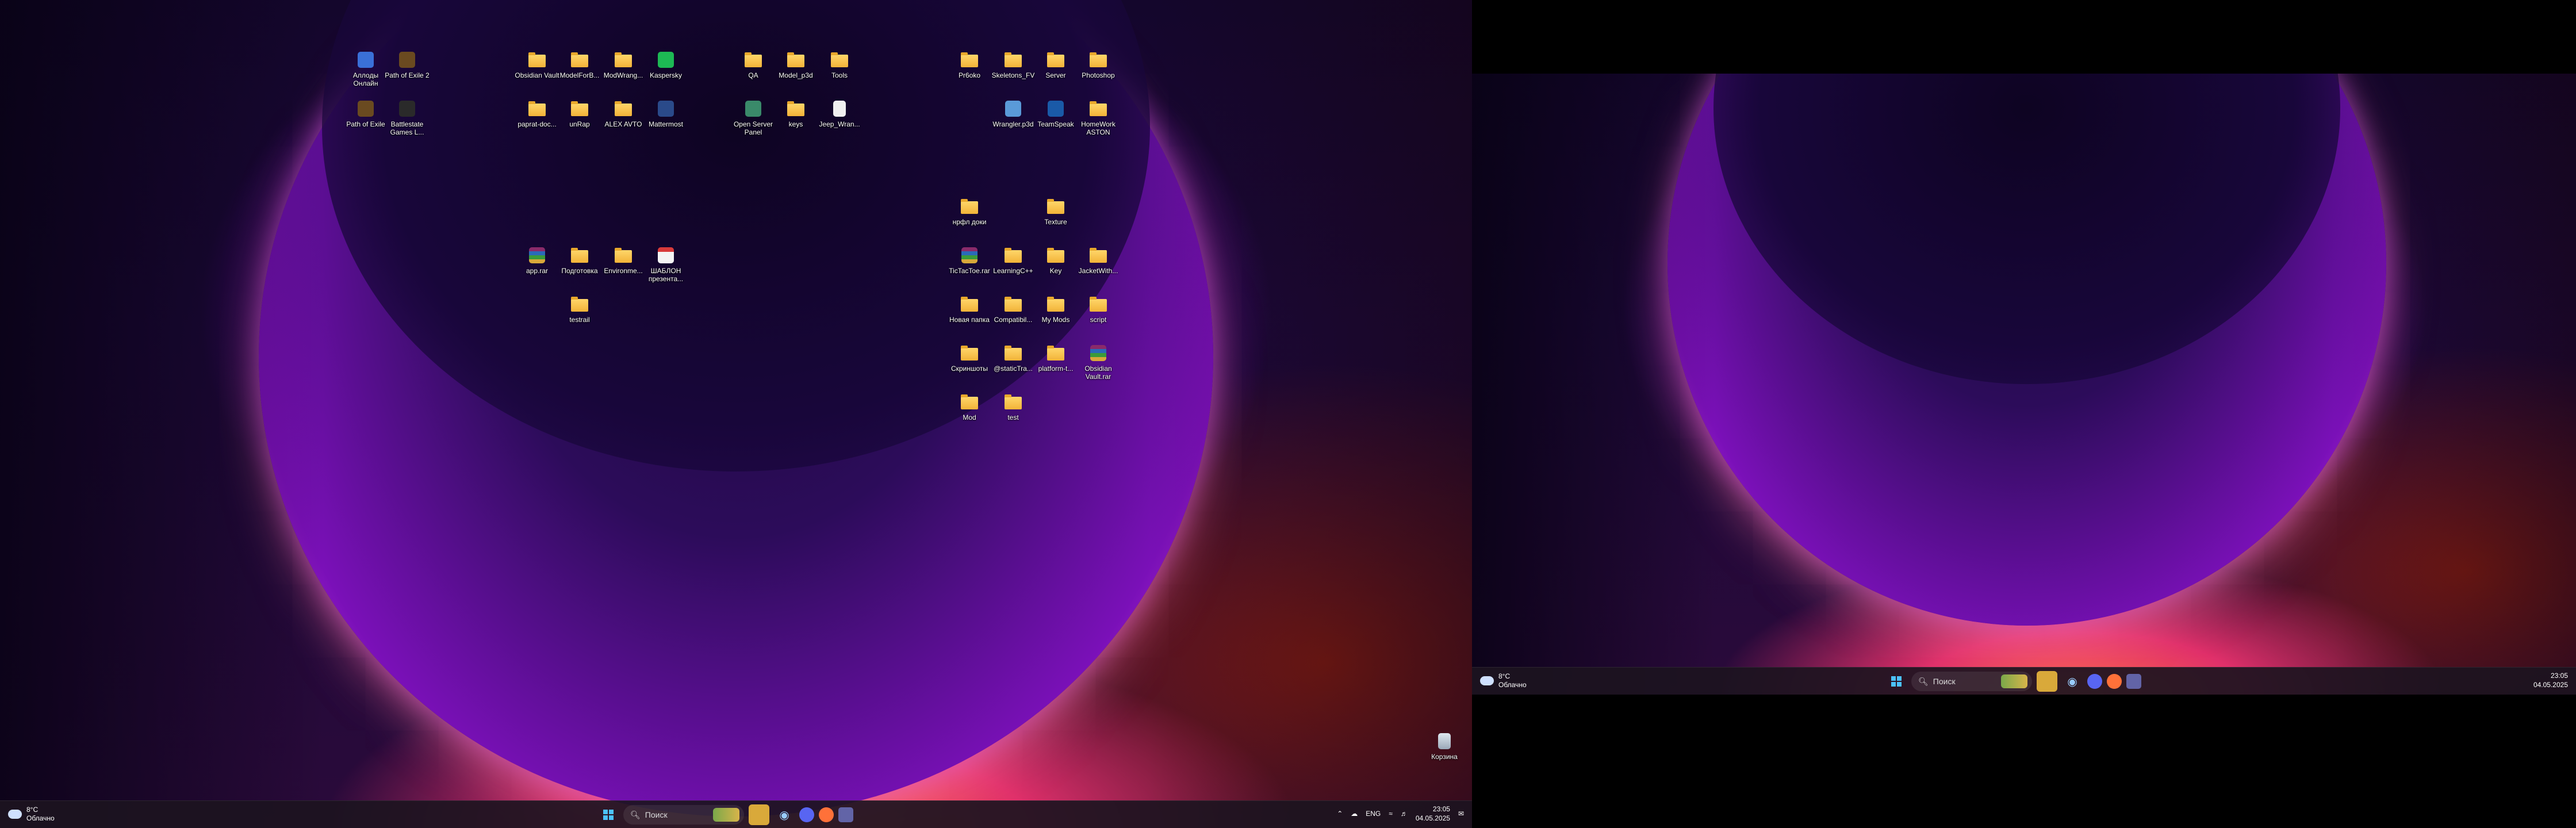 This screenshot has height=828, width=2576. What do you see at coordinates (1444, 747) in the screenshot?
I see `desktop-icon: Корзина` at bounding box center [1444, 747].